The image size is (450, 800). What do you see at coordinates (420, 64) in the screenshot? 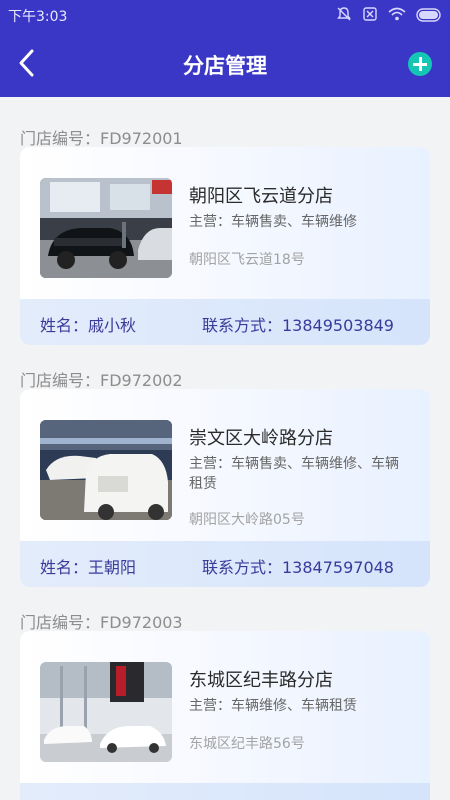
I see `add-store-button` at bounding box center [420, 64].